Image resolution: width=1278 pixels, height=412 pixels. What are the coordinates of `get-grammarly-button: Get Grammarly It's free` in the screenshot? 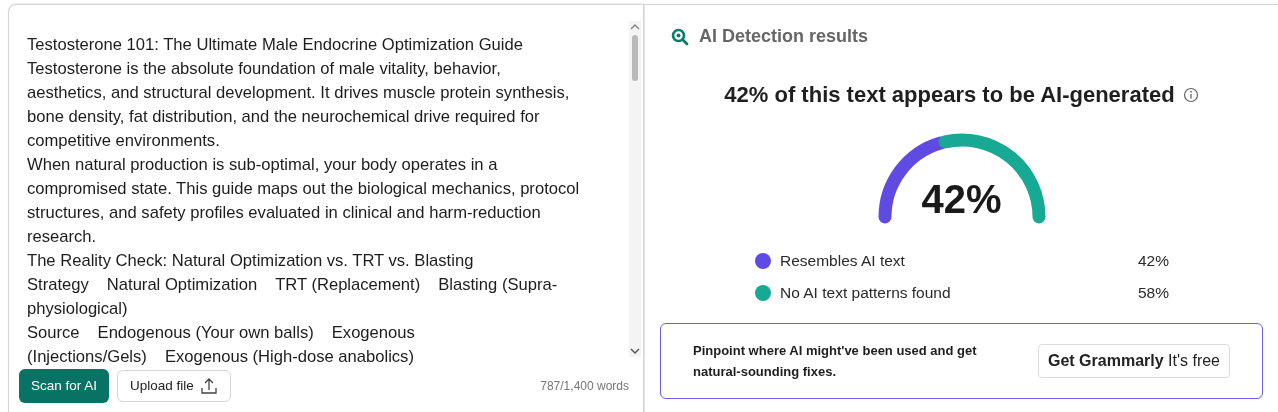 It's located at (1134, 361).